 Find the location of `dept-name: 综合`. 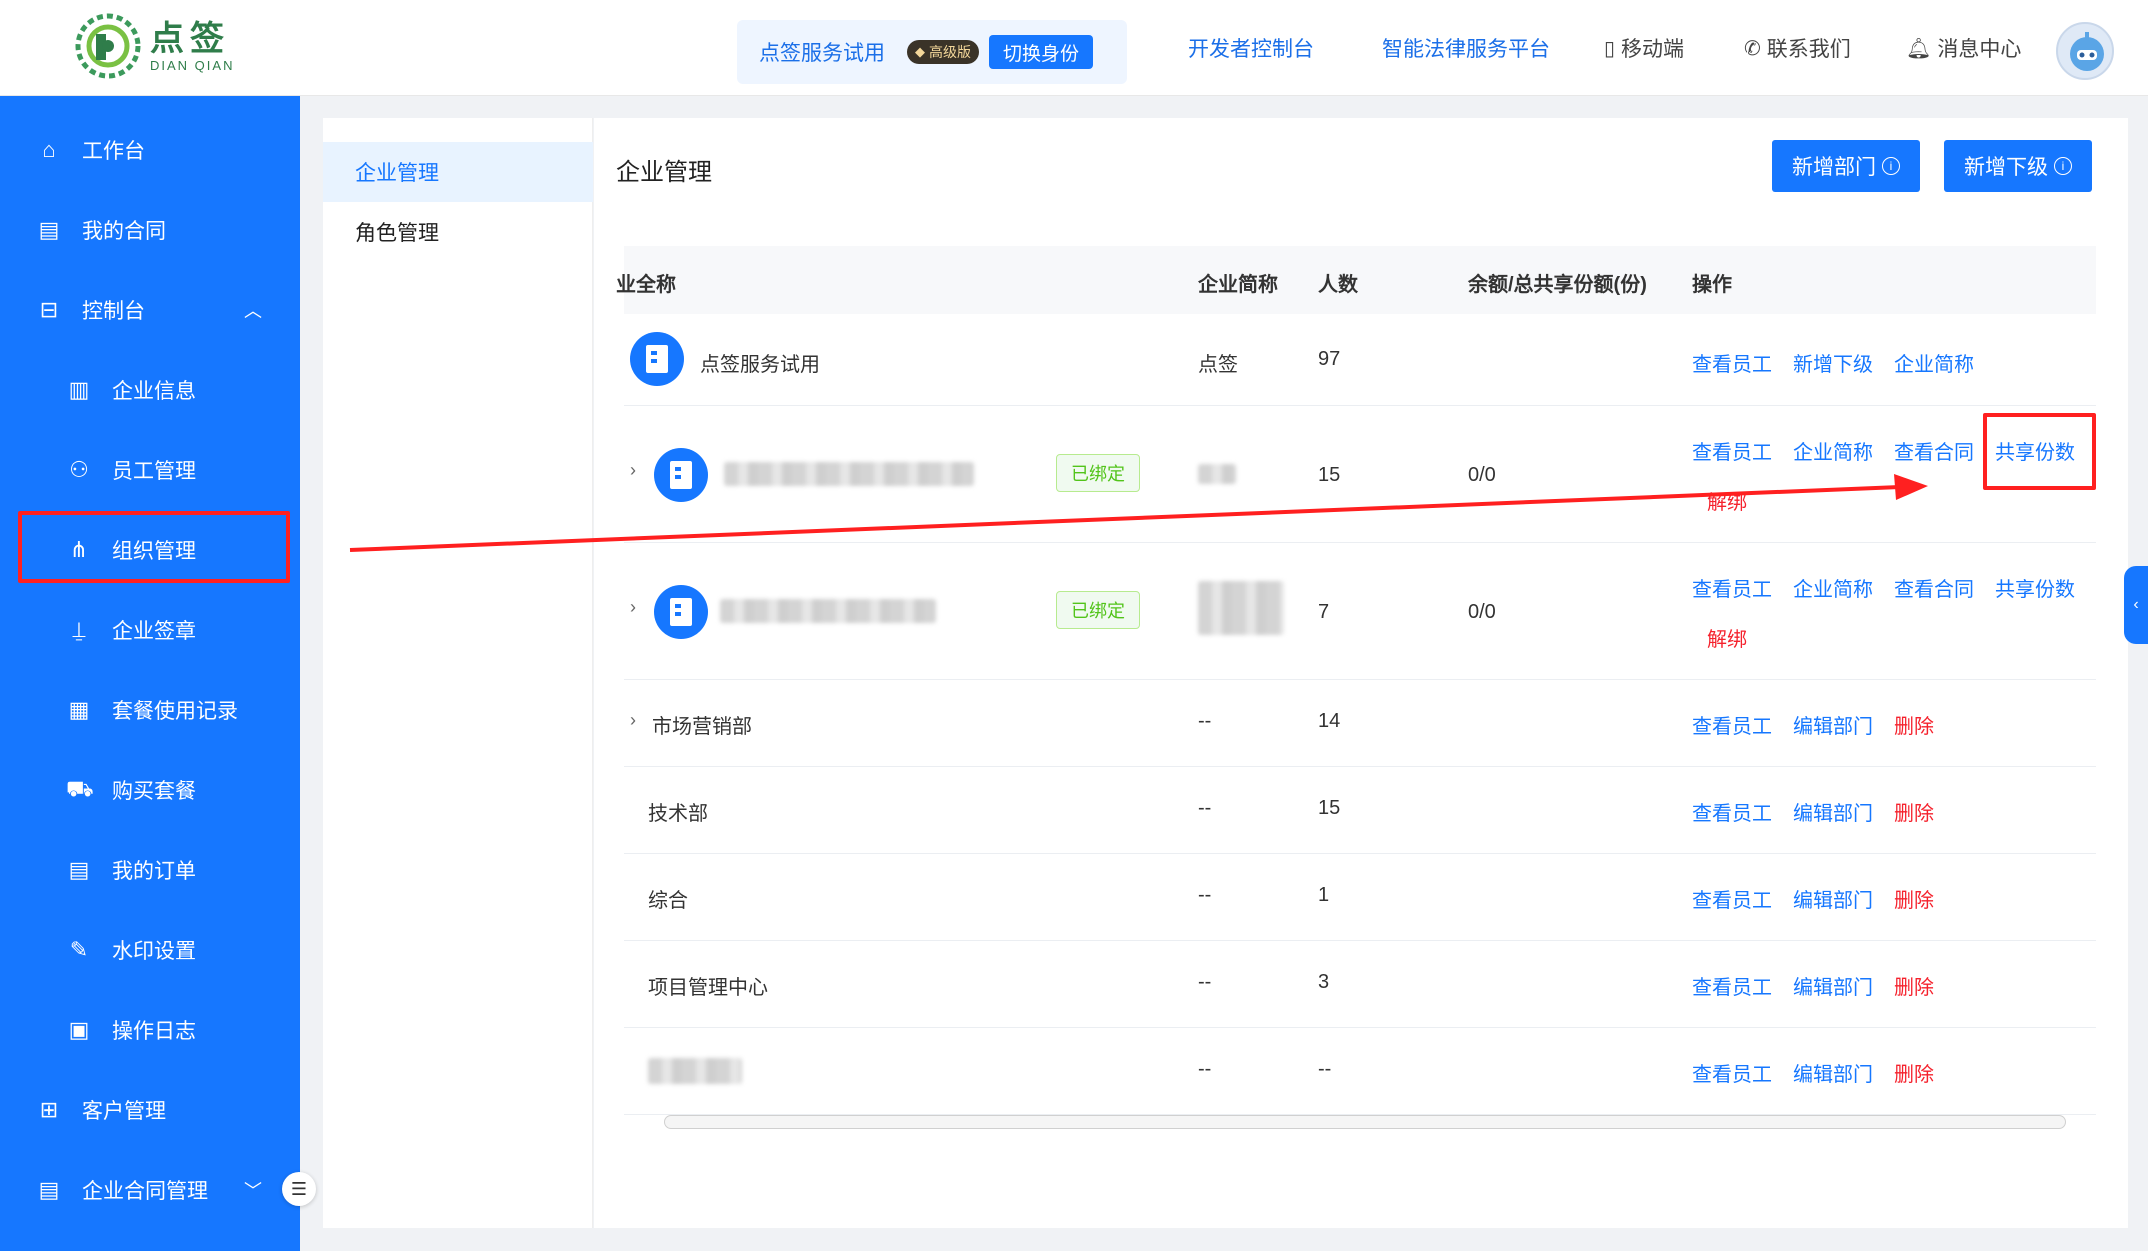

dept-name: 综合 is located at coordinates (668, 901).